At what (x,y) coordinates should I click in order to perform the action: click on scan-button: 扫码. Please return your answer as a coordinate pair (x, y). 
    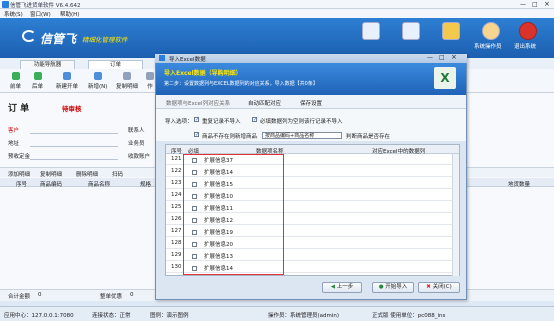
    Looking at the image, I should click on (117, 174).